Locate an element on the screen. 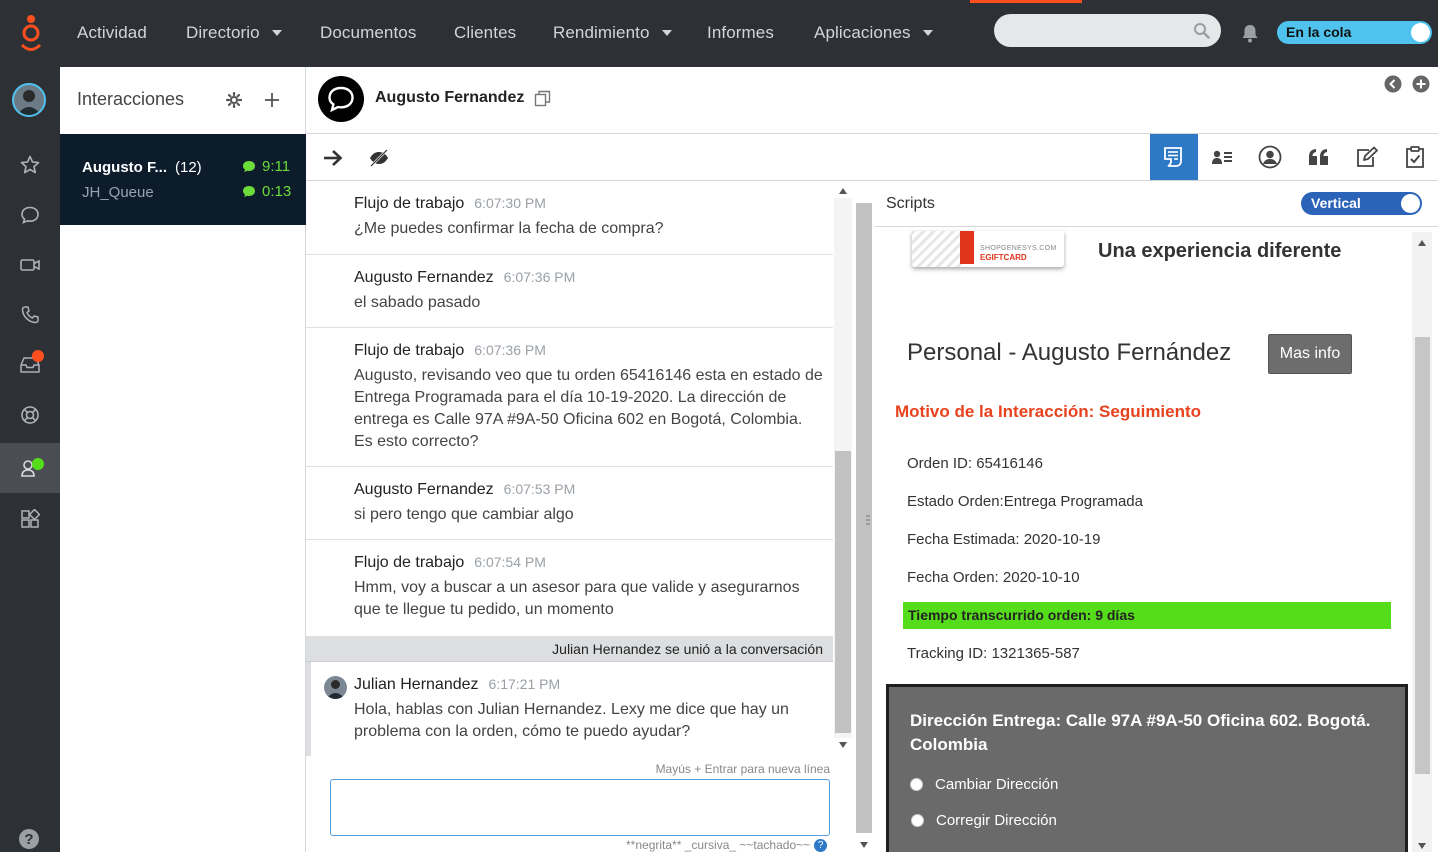 This screenshot has width=1438, height=852. queue-status-toggle: En la cola is located at coordinates (1354, 32).